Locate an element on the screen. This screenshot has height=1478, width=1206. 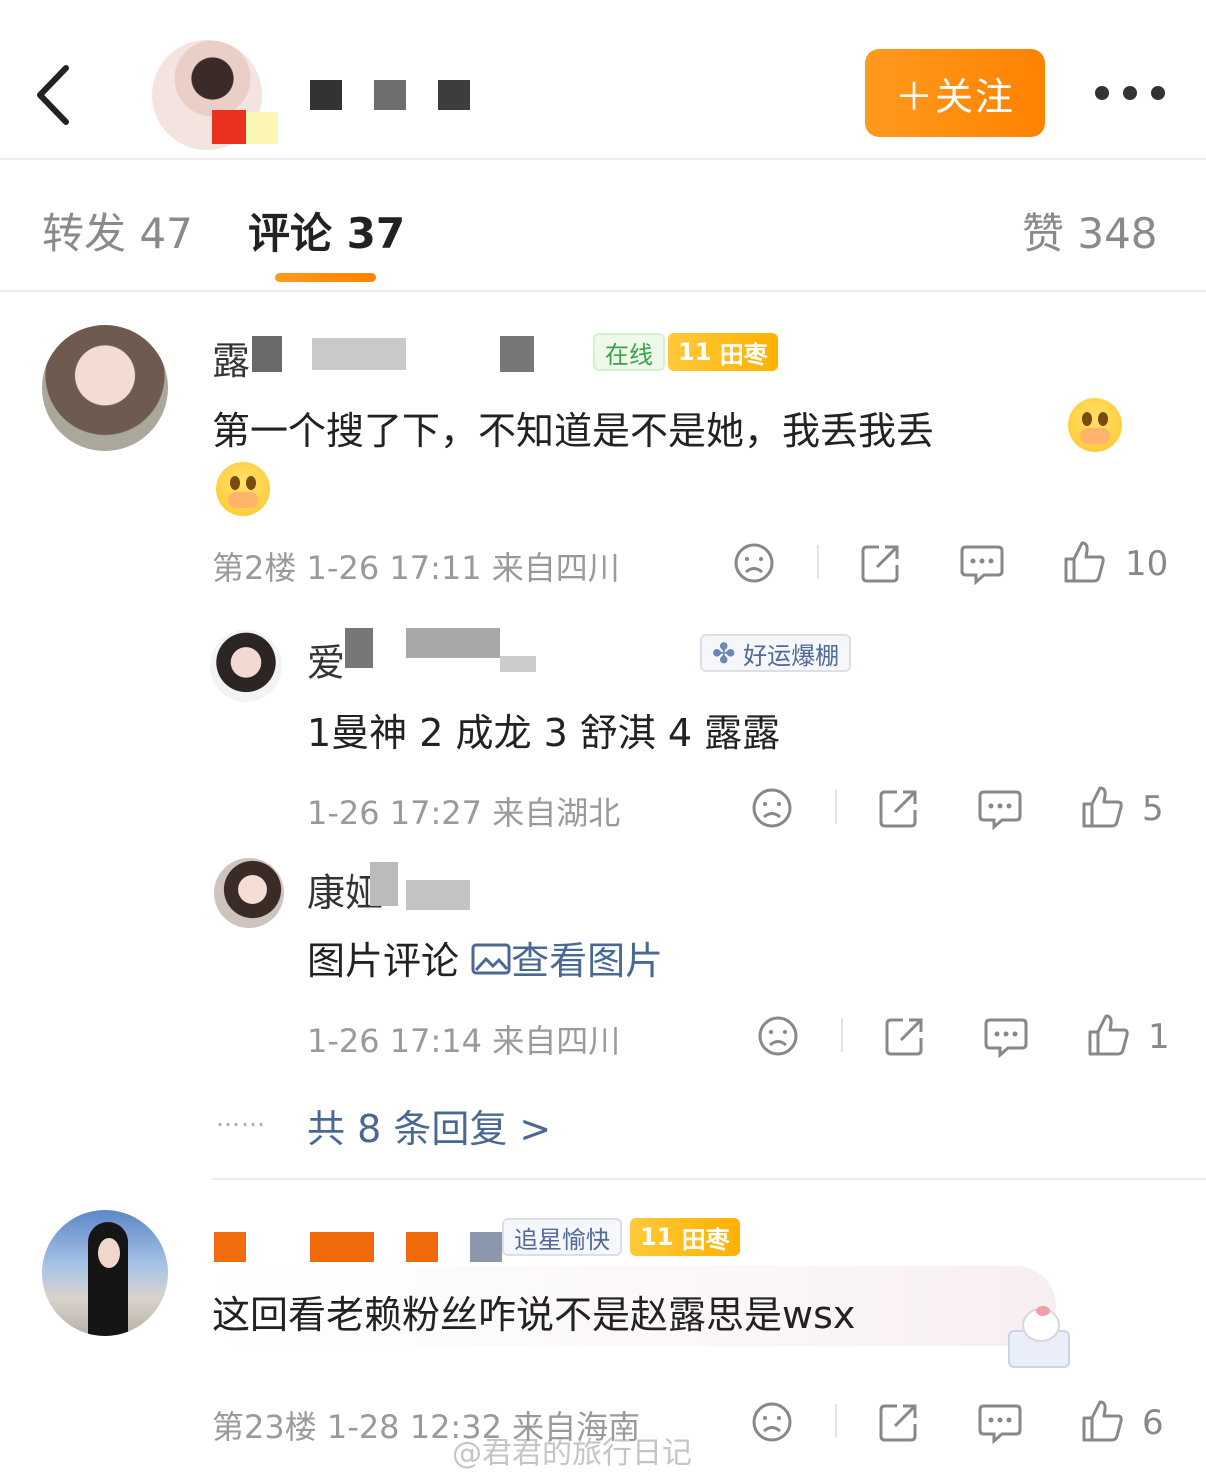
status-badge: ✤ 好运爆棚 is located at coordinates (776, 653).